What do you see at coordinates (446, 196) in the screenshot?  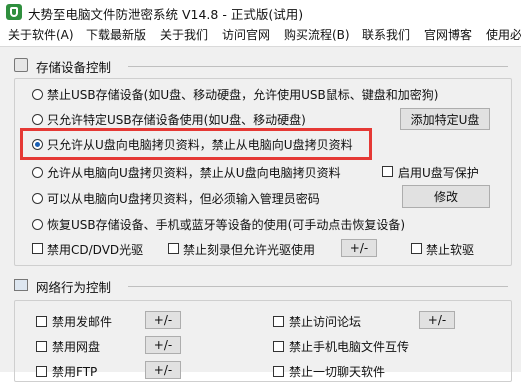 I see `modify-button: 修改` at bounding box center [446, 196].